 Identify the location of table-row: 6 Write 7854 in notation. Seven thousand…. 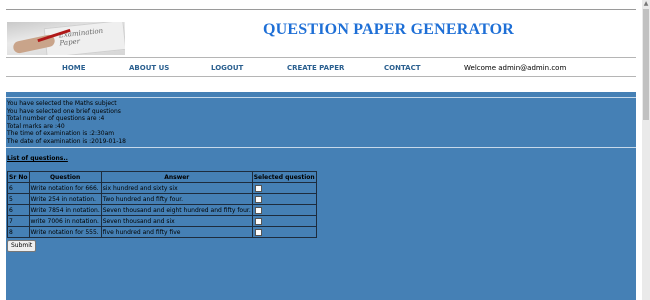
(162, 210).